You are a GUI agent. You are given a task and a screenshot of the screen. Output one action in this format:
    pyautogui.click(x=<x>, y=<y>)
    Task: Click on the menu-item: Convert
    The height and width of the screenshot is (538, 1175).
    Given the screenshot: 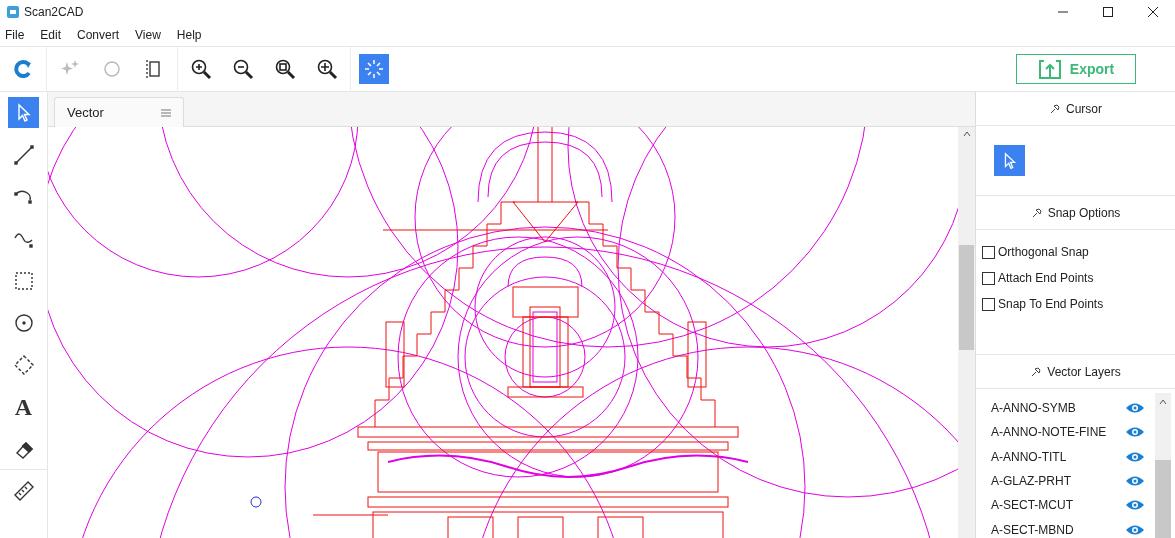 What is the action you would take?
    pyautogui.click(x=98, y=35)
    